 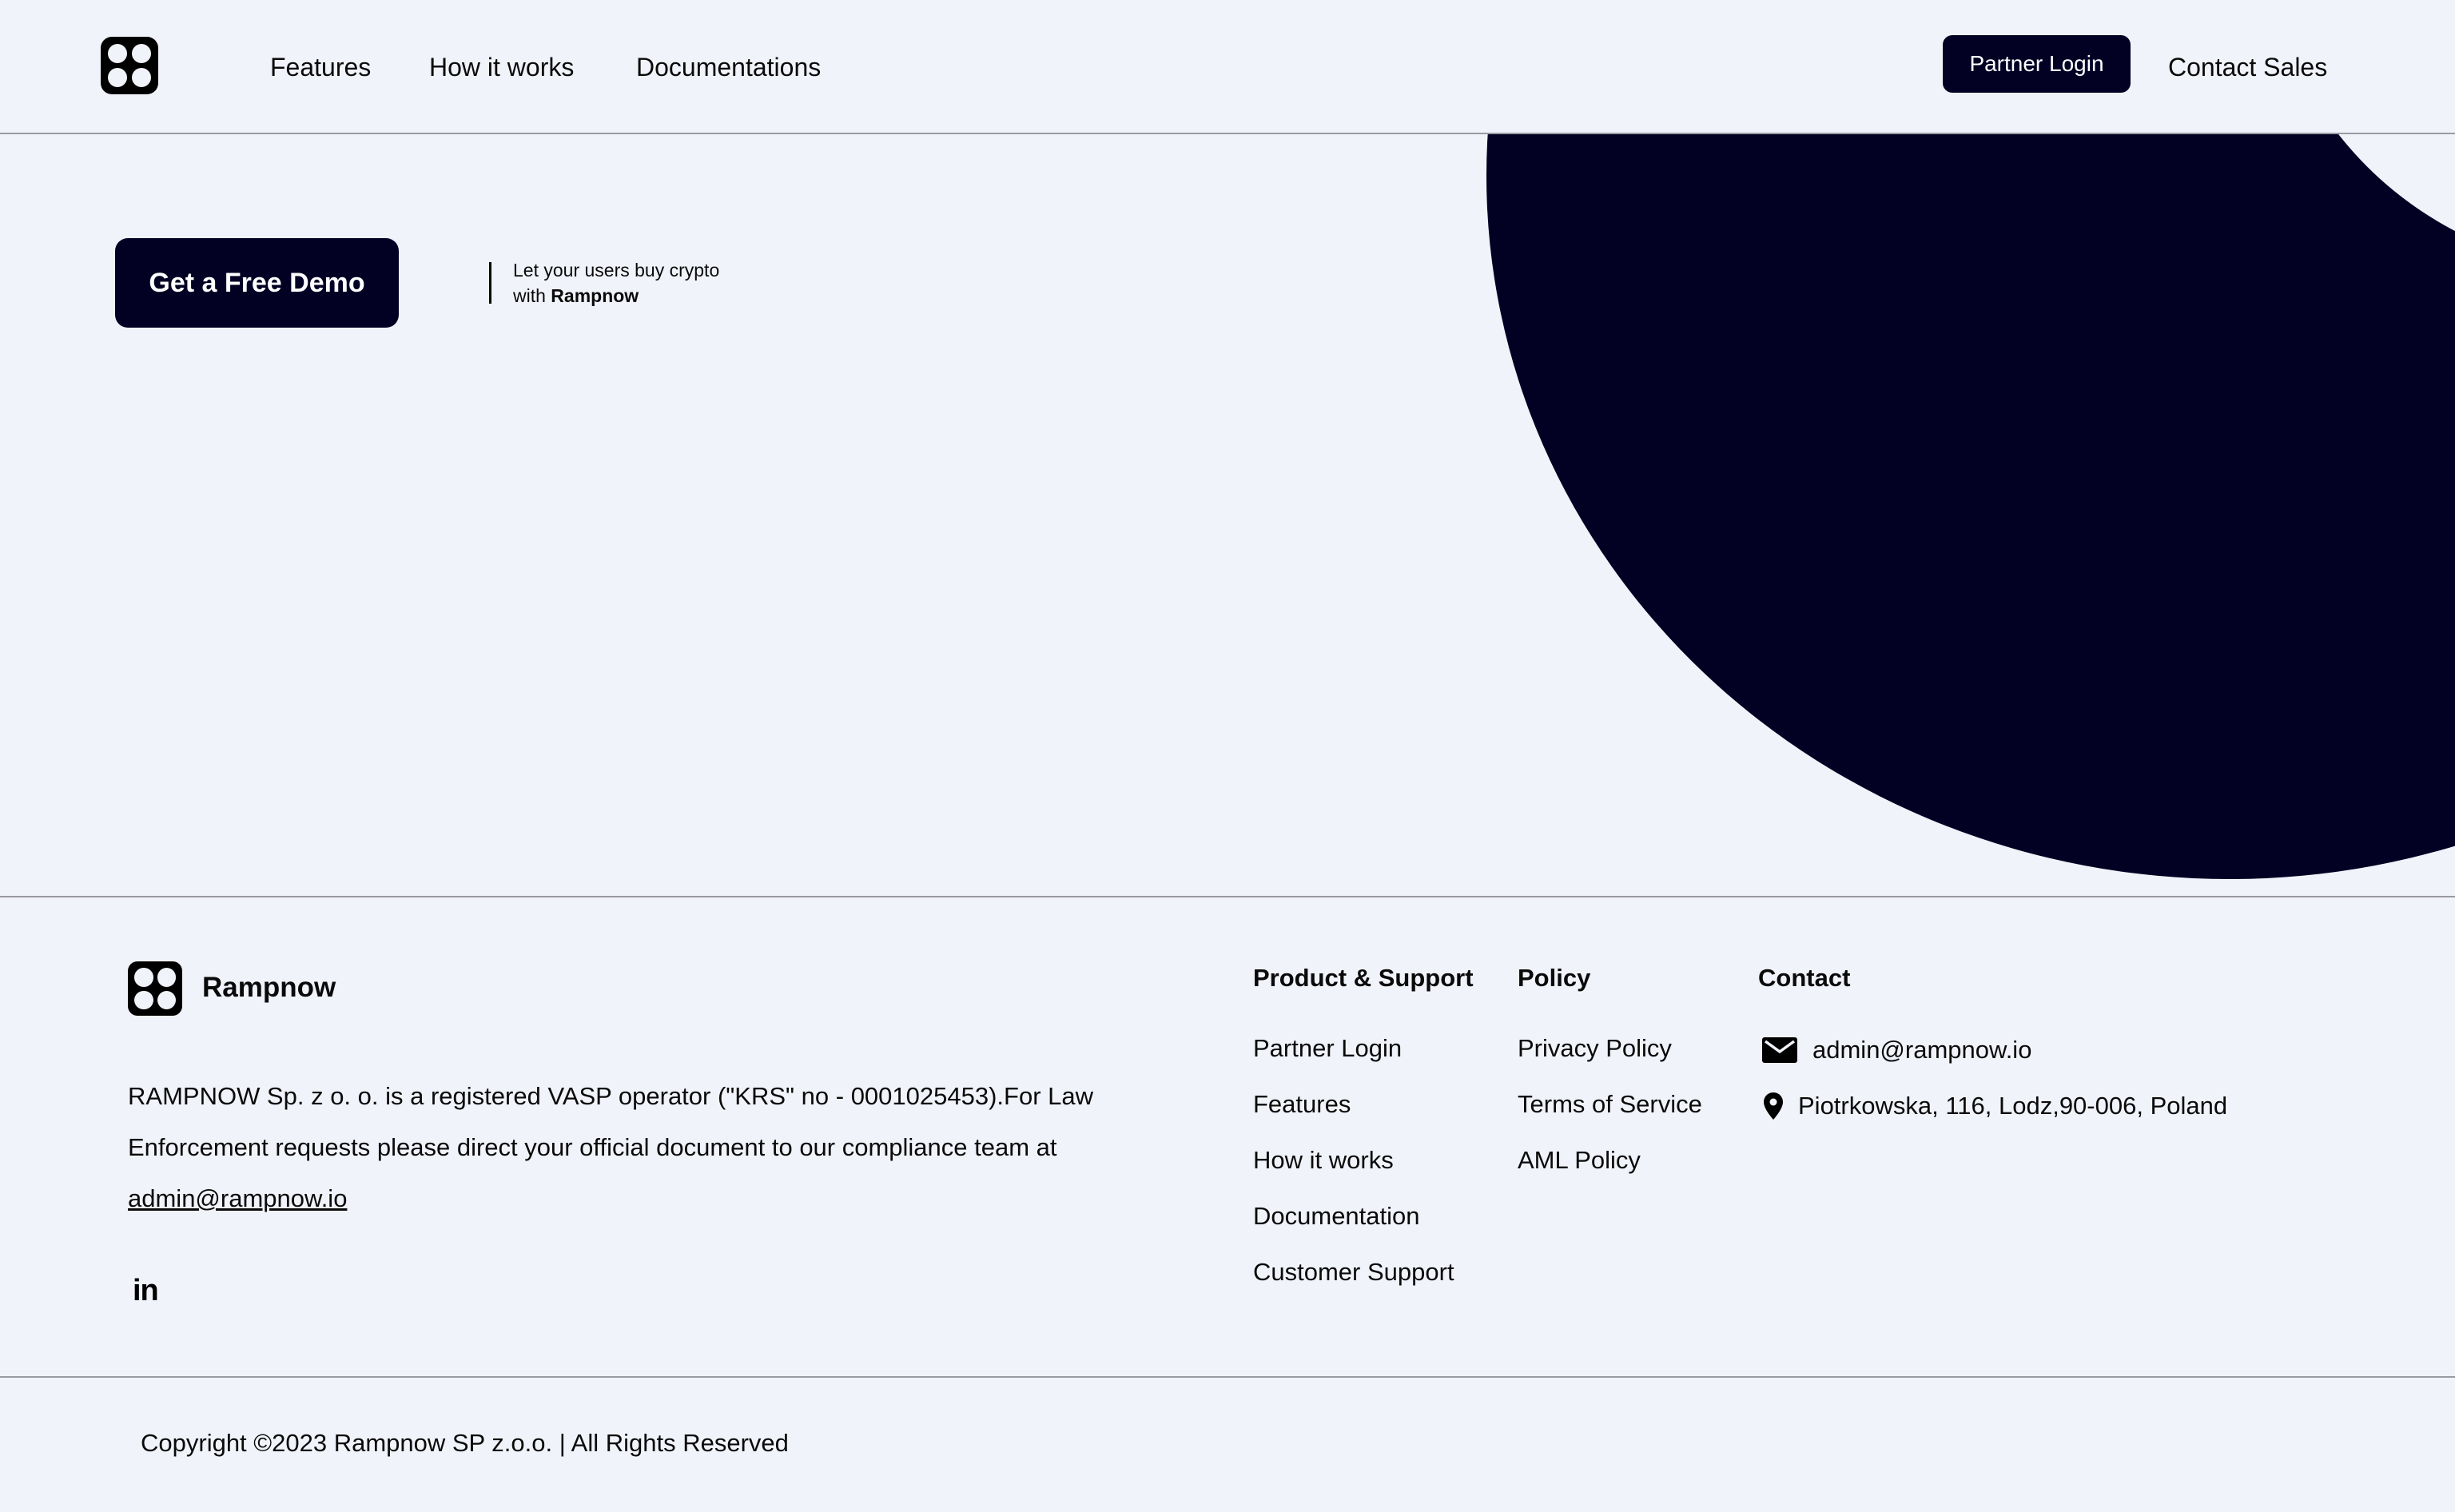 What do you see at coordinates (1780, 1050) in the screenshot?
I see `mail-icon` at bounding box center [1780, 1050].